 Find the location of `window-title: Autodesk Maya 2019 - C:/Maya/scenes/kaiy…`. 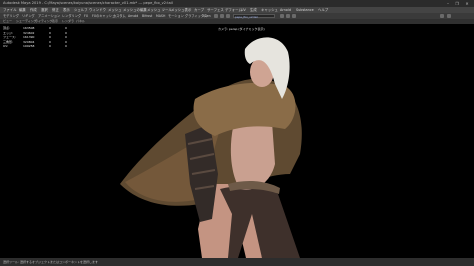

window-title: Autodesk Maya 2019 - C:/Maya/scenes/kaiy… is located at coordinates (88, 3).